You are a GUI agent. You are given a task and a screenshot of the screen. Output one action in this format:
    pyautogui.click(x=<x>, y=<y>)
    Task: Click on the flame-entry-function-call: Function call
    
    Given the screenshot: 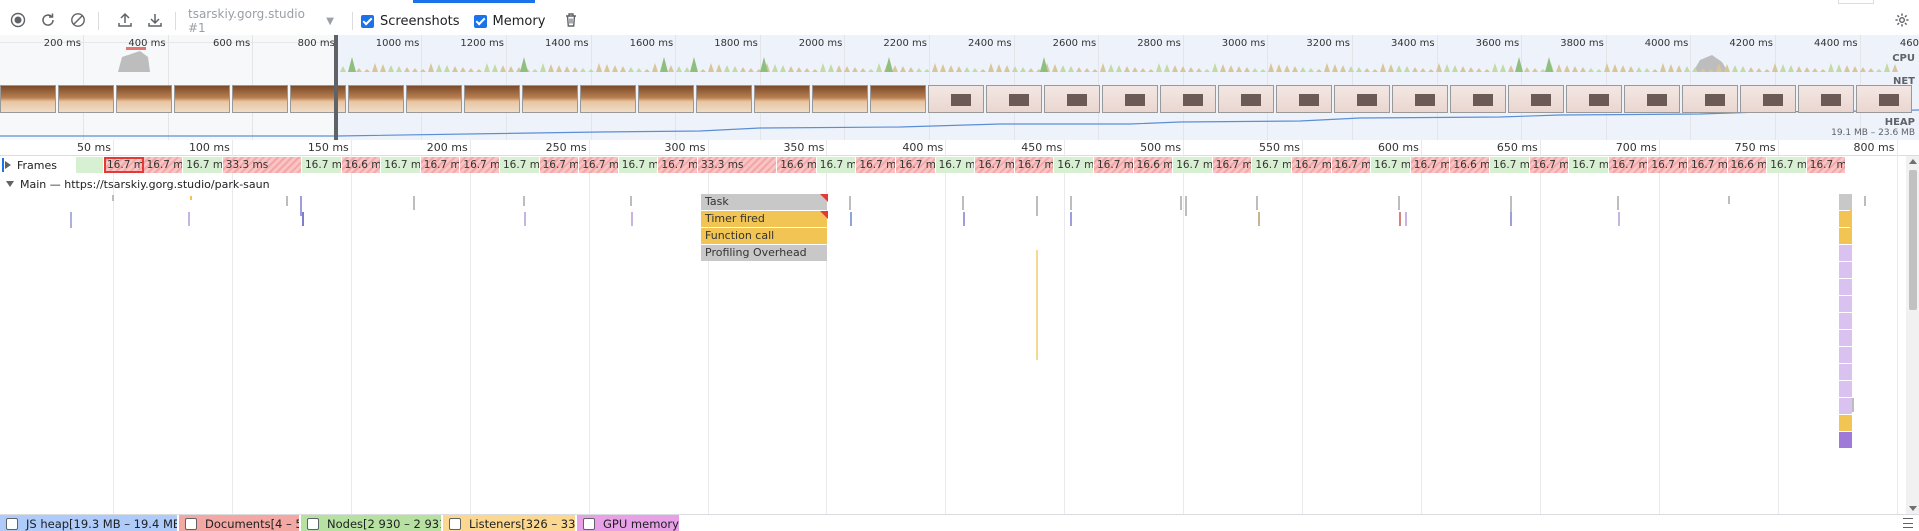 What is the action you would take?
    pyautogui.click(x=764, y=236)
    